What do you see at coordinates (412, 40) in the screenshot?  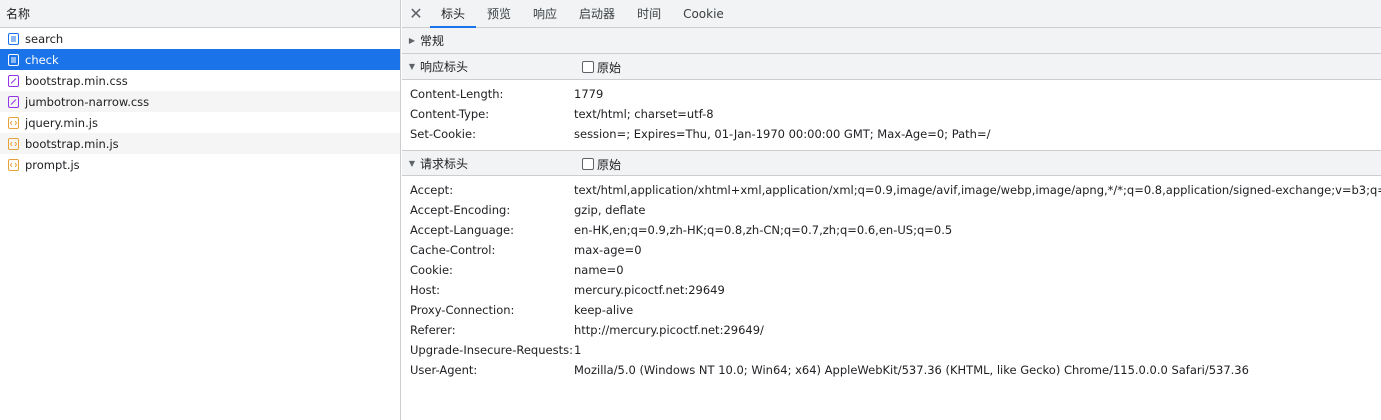 I see `expand-triangle-icon: ▶` at bounding box center [412, 40].